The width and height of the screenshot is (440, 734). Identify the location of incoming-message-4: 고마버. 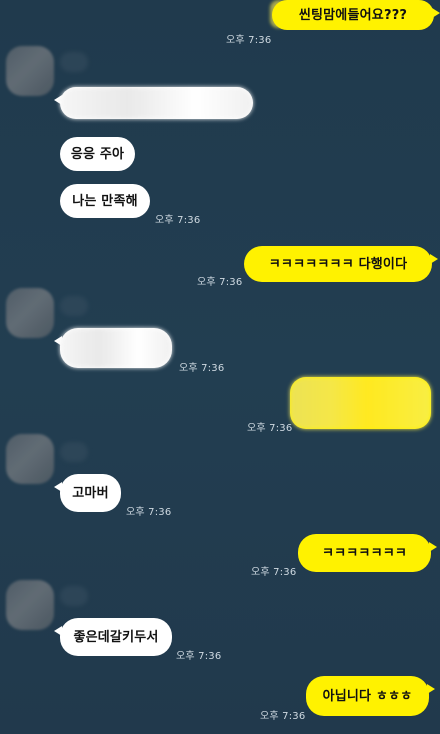
(87, 493).